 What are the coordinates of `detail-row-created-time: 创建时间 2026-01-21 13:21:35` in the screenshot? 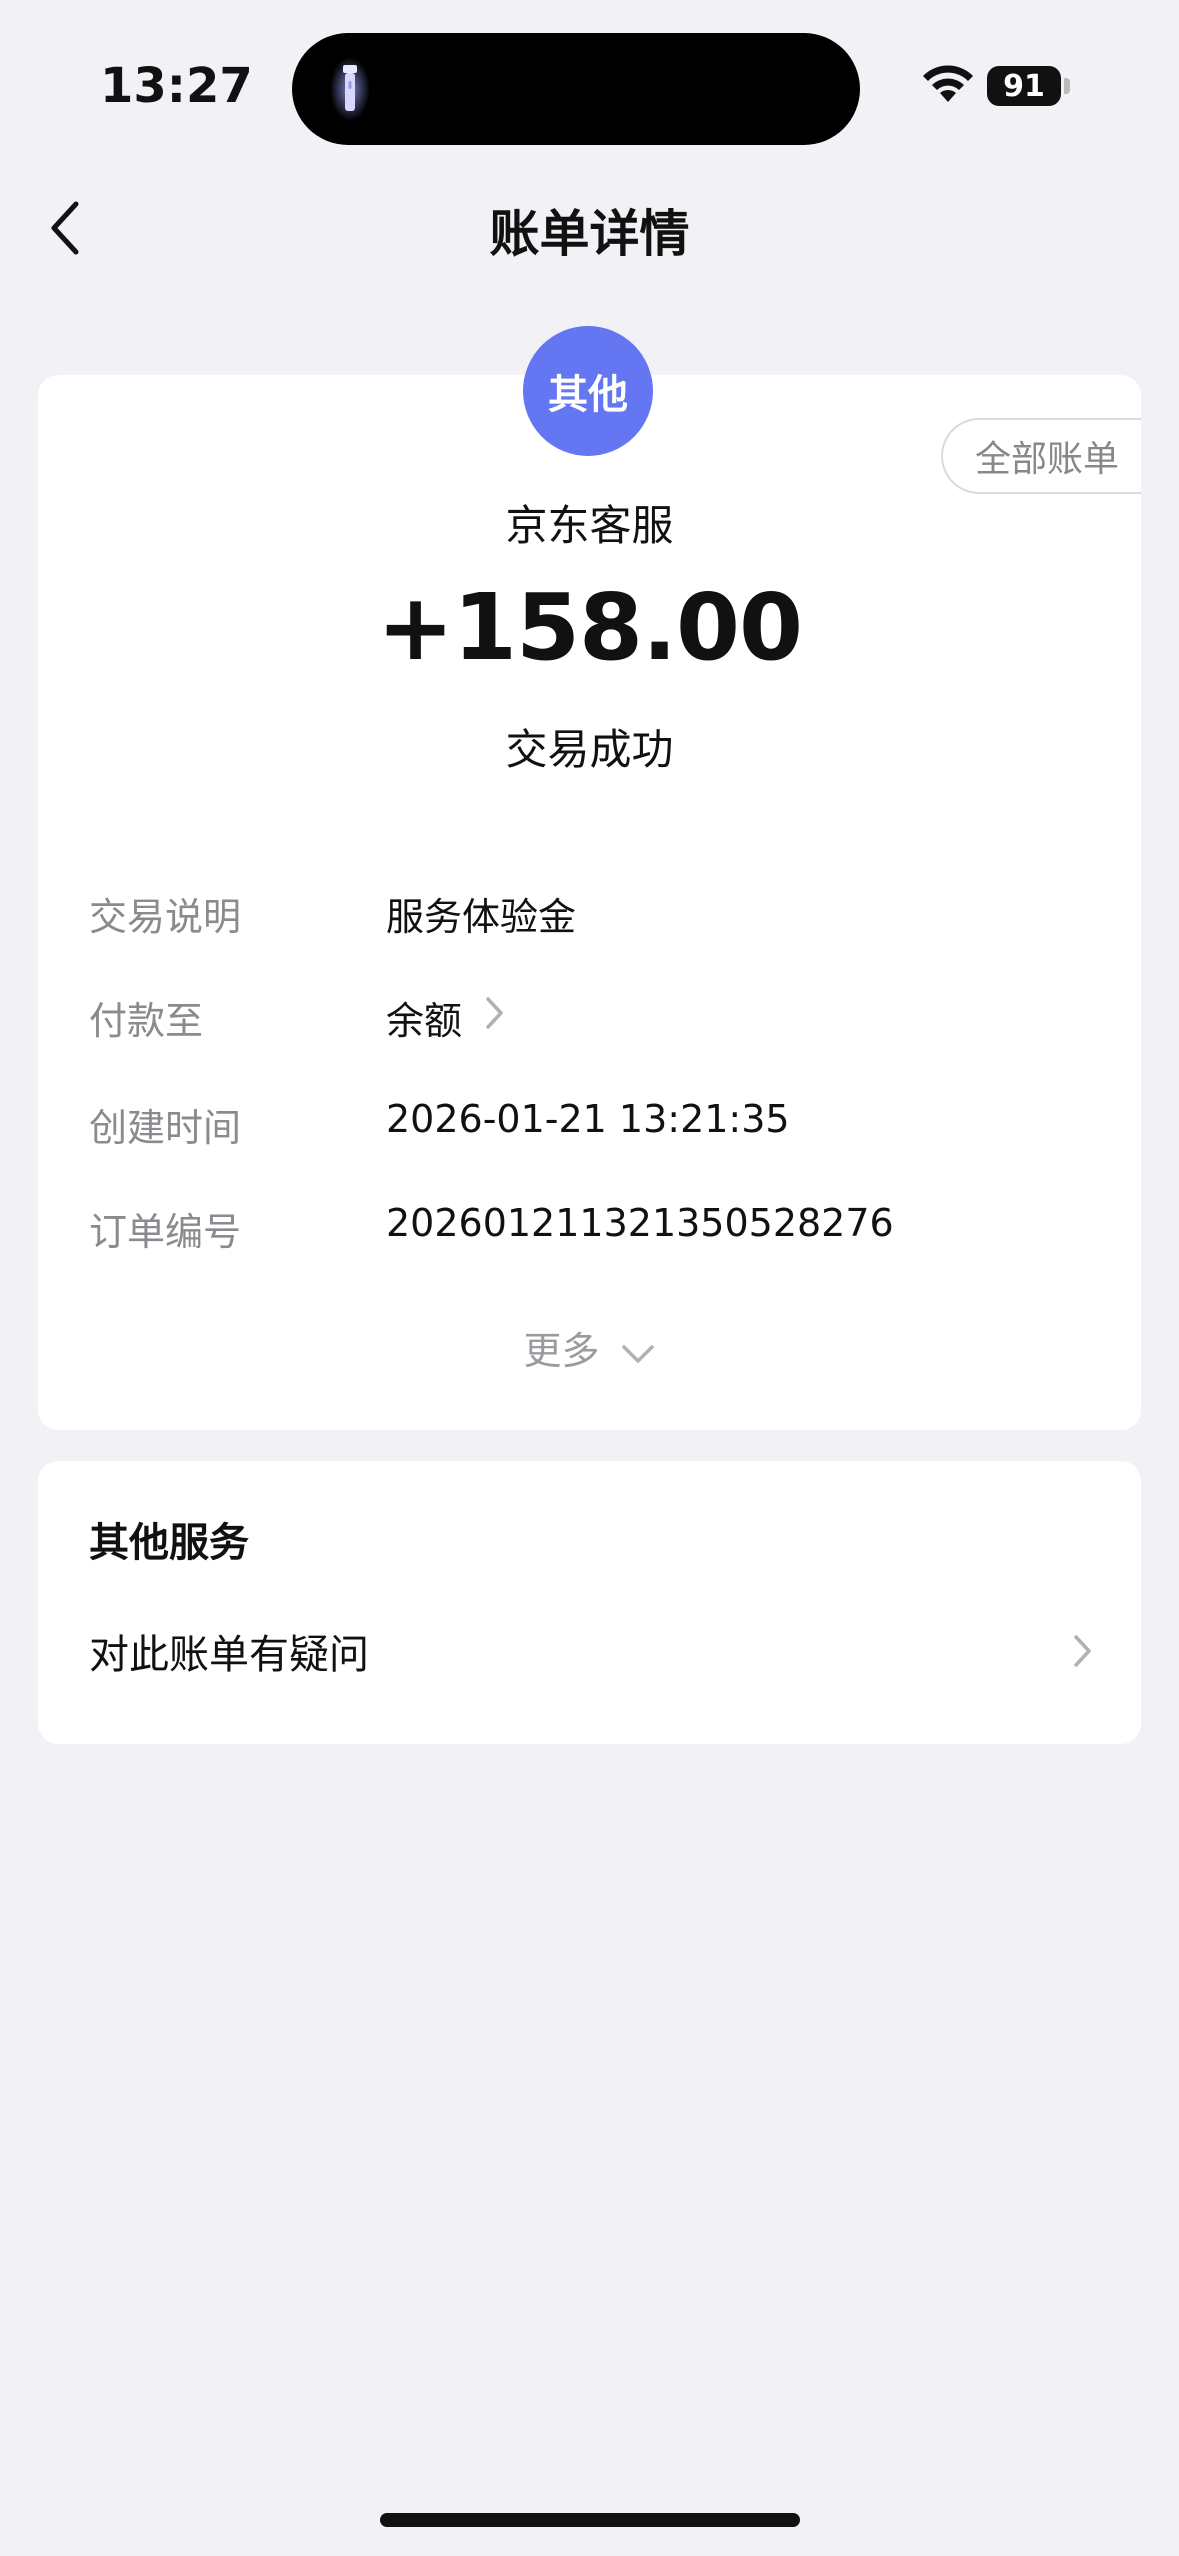 It's located at (589, 1127).